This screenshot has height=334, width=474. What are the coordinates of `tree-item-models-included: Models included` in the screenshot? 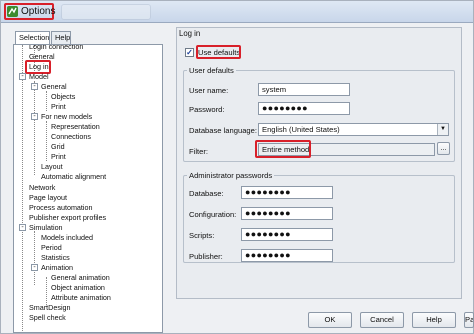 It's located at (67, 238).